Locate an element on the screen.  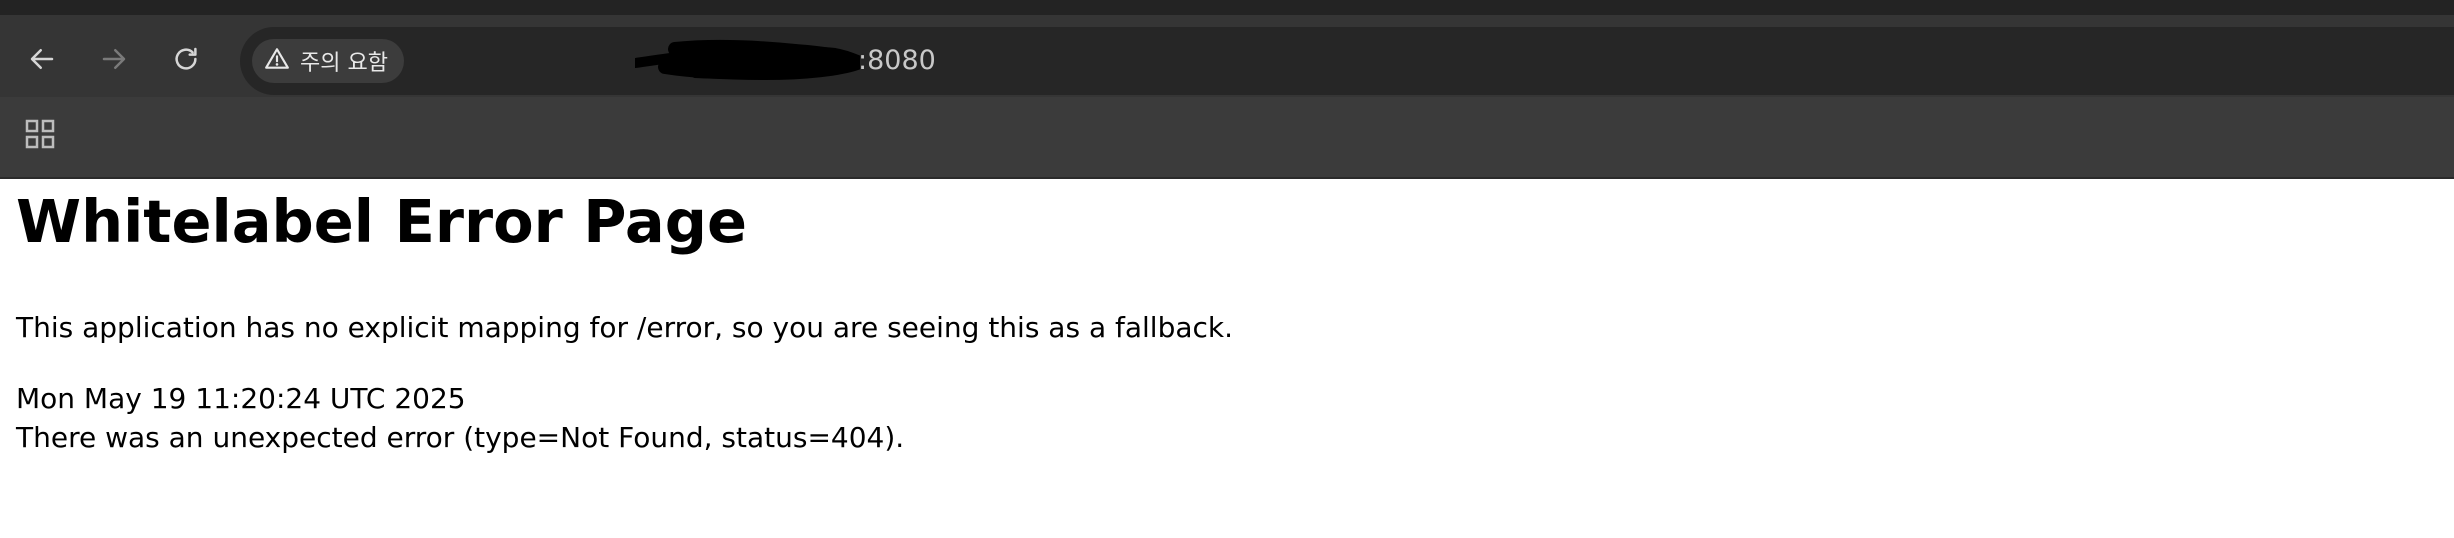
tab-strip is located at coordinates (1227, 7).